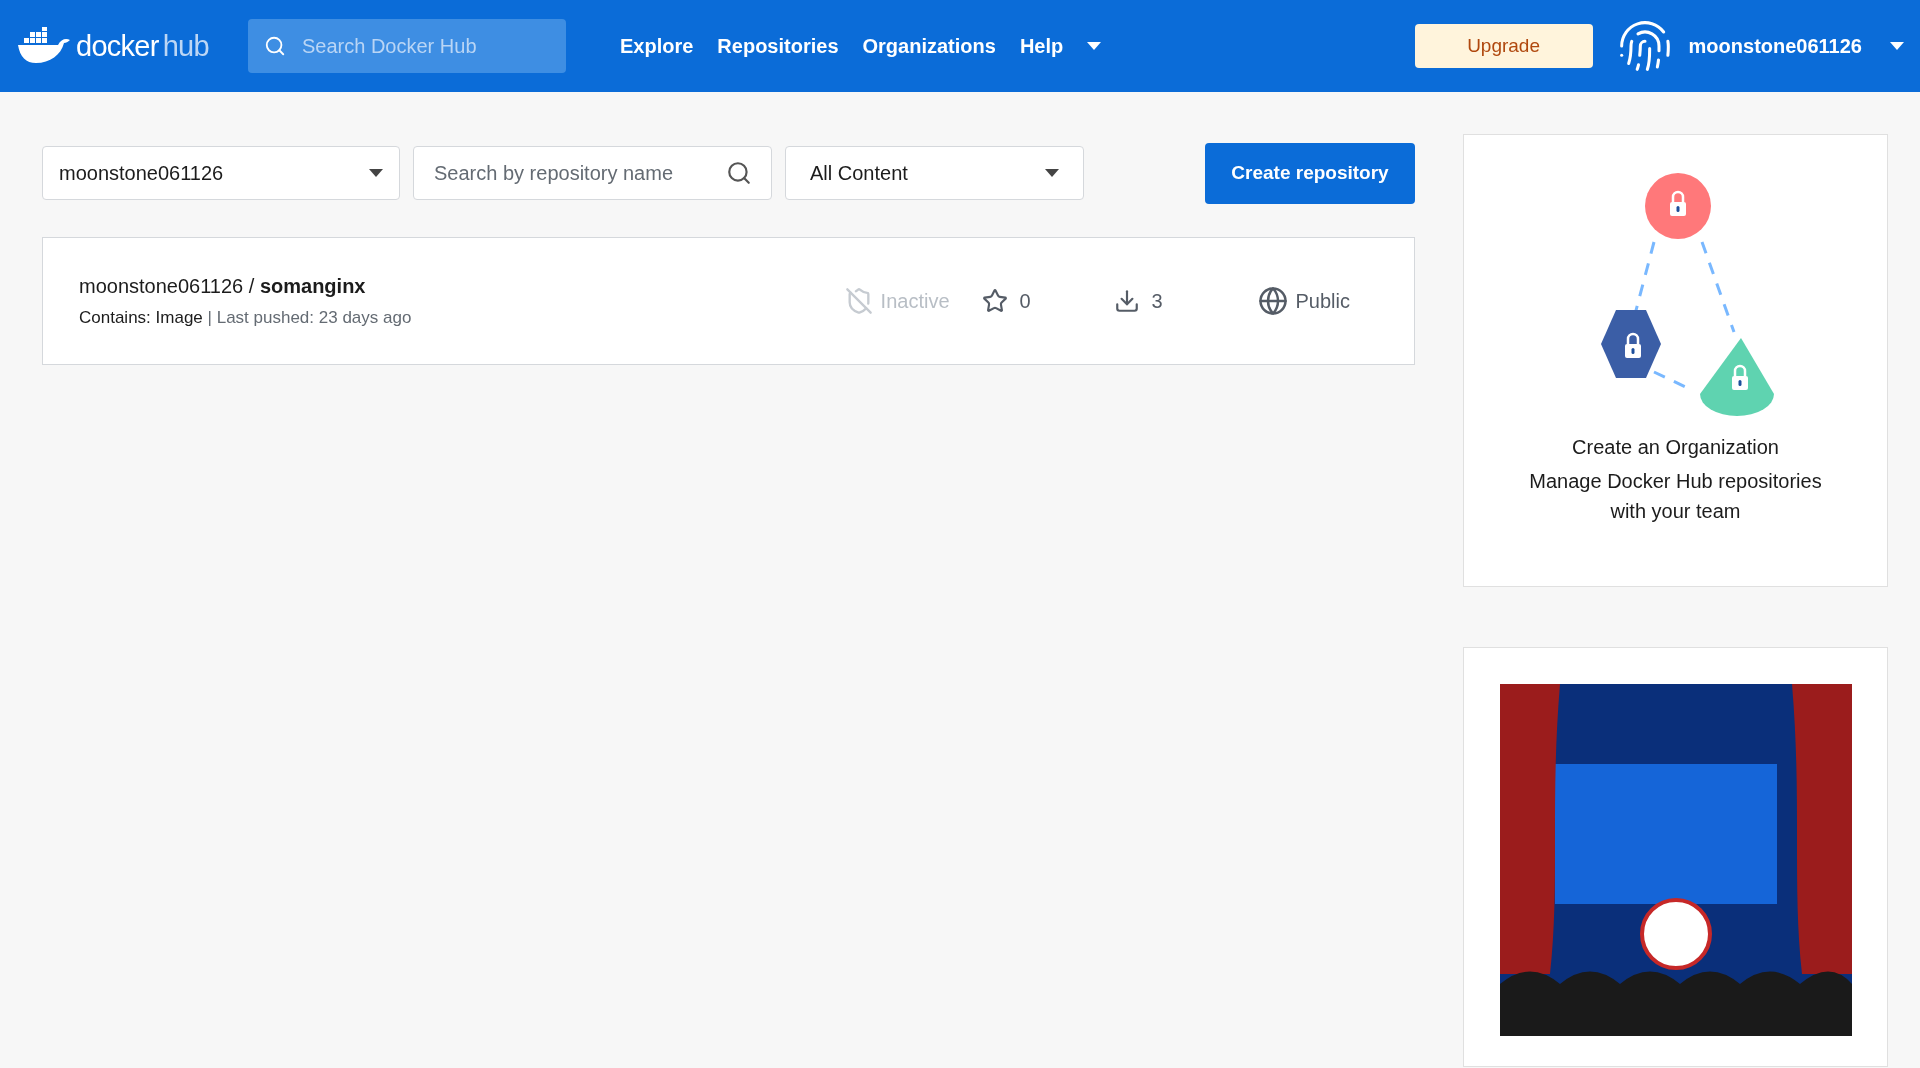 This screenshot has width=1920, height=1068. I want to click on repository-name: moonstone061126 / somanginx, so click(429, 286).